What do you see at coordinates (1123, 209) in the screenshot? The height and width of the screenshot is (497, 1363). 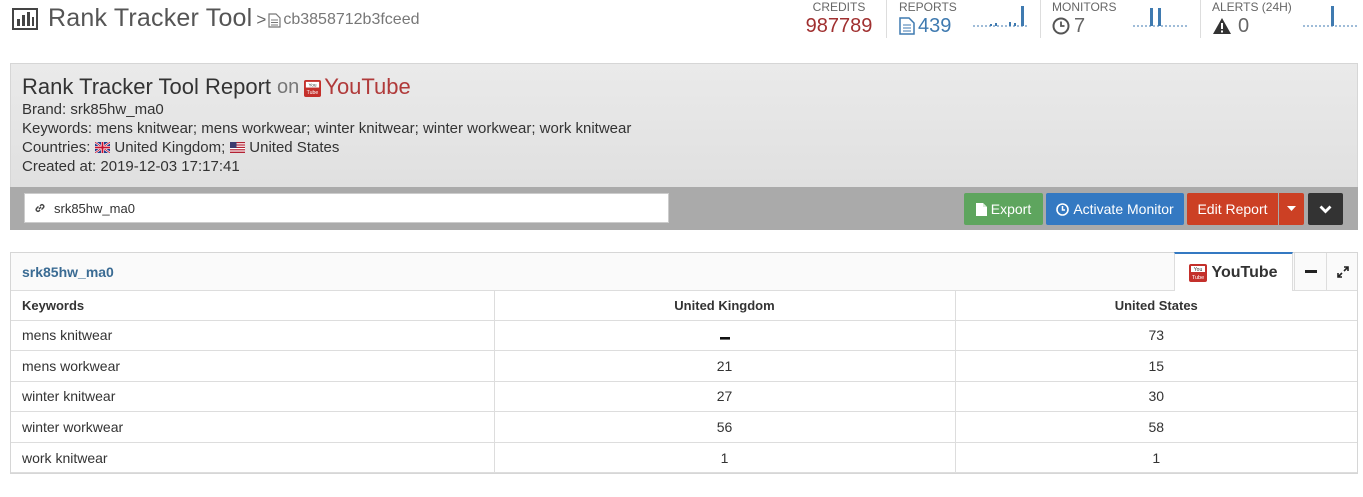 I see `activate-monitor-label: Activate Monitor` at bounding box center [1123, 209].